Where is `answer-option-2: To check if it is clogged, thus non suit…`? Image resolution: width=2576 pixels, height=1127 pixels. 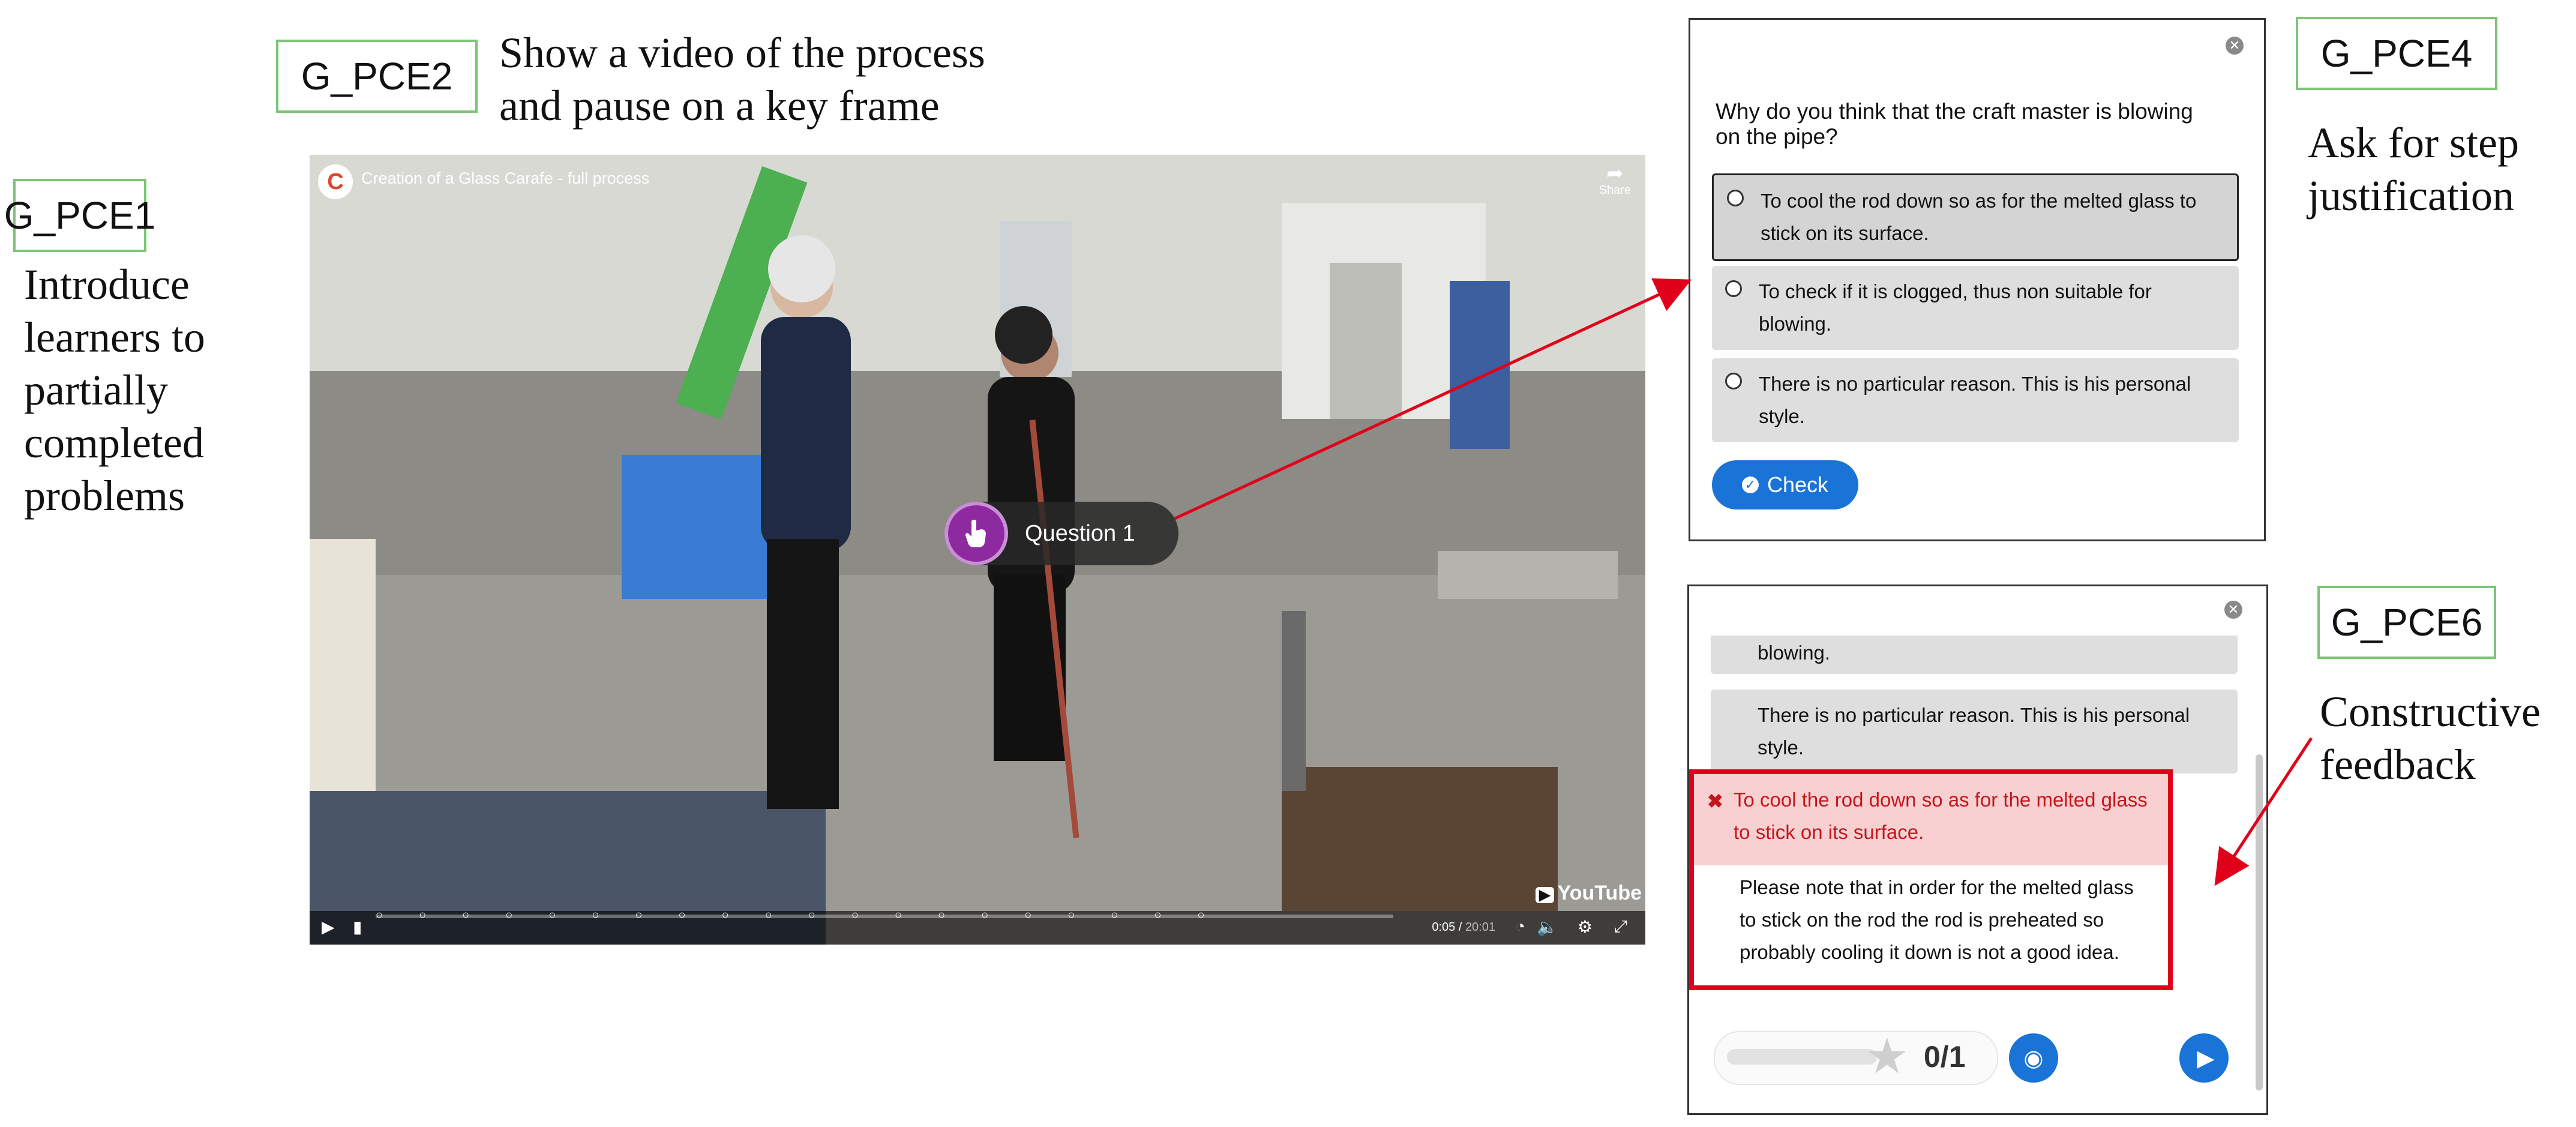
answer-option-2: To check if it is clogged, thus non suit… is located at coordinates (1975, 308).